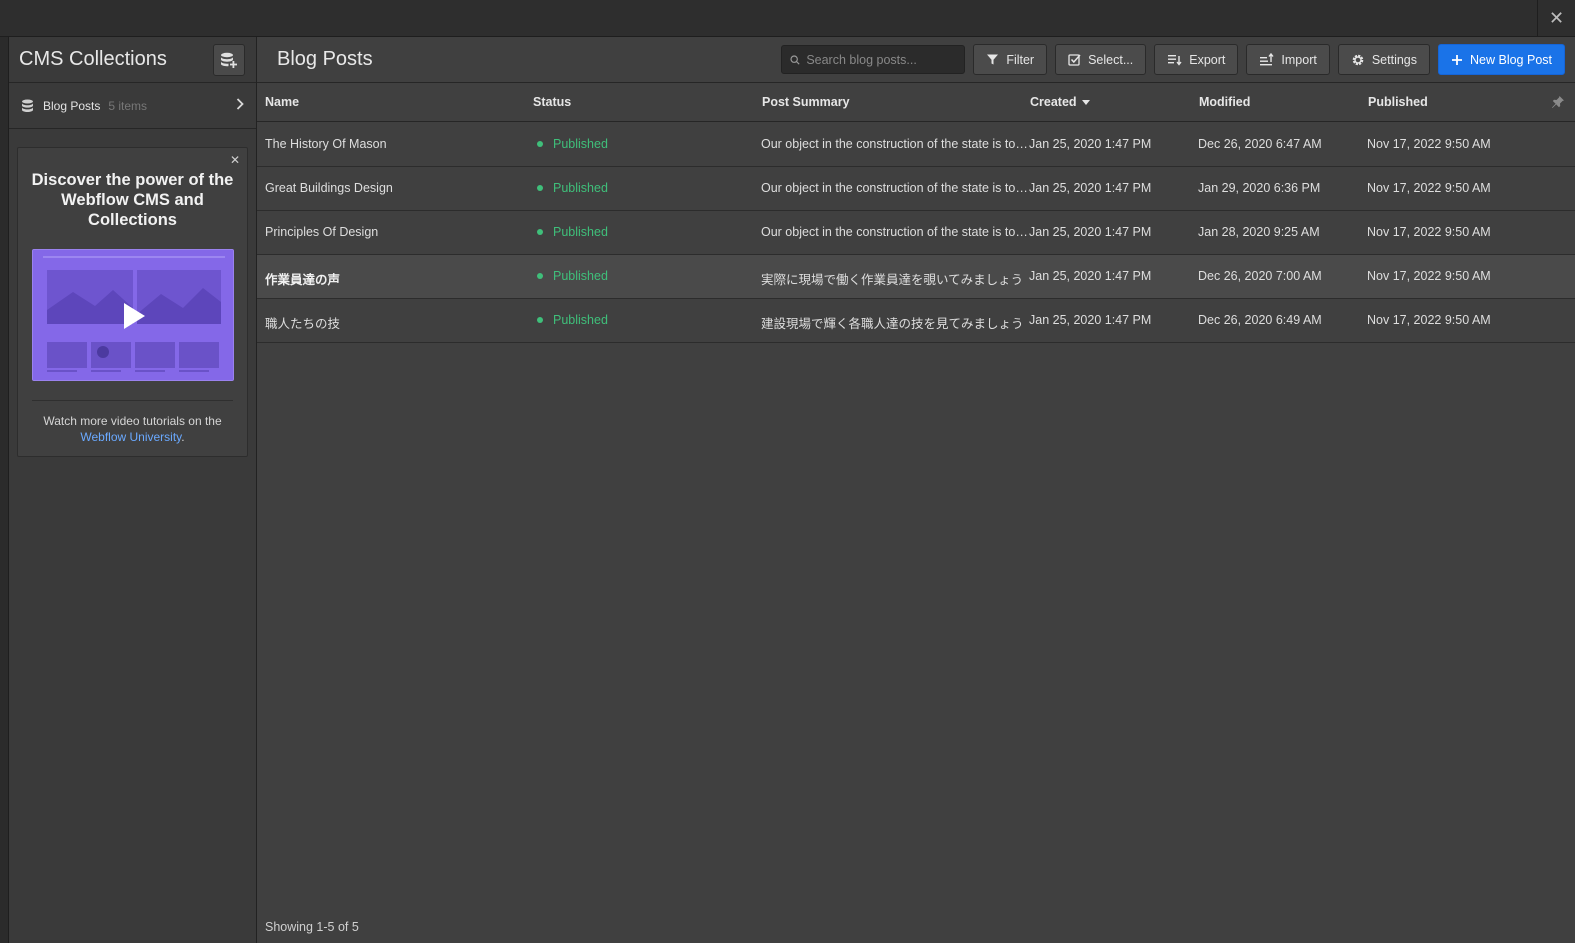 The width and height of the screenshot is (1575, 943). I want to click on import-icon, so click(1267, 59).